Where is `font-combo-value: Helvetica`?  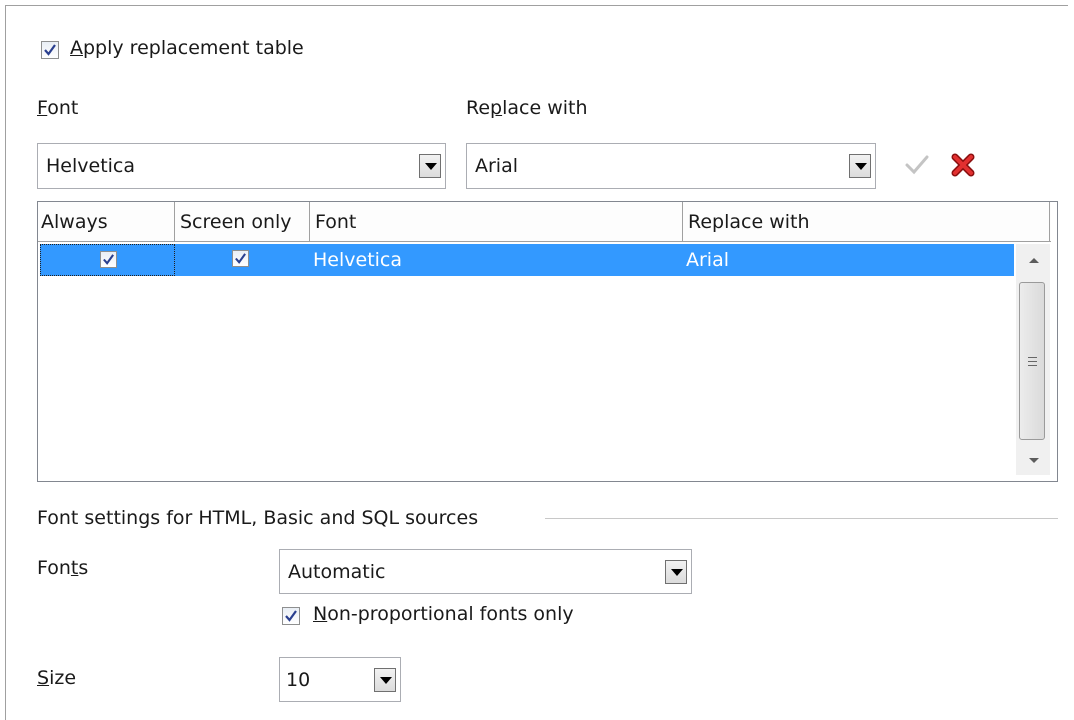 font-combo-value: Helvetica is located at coordinates (91, 166).